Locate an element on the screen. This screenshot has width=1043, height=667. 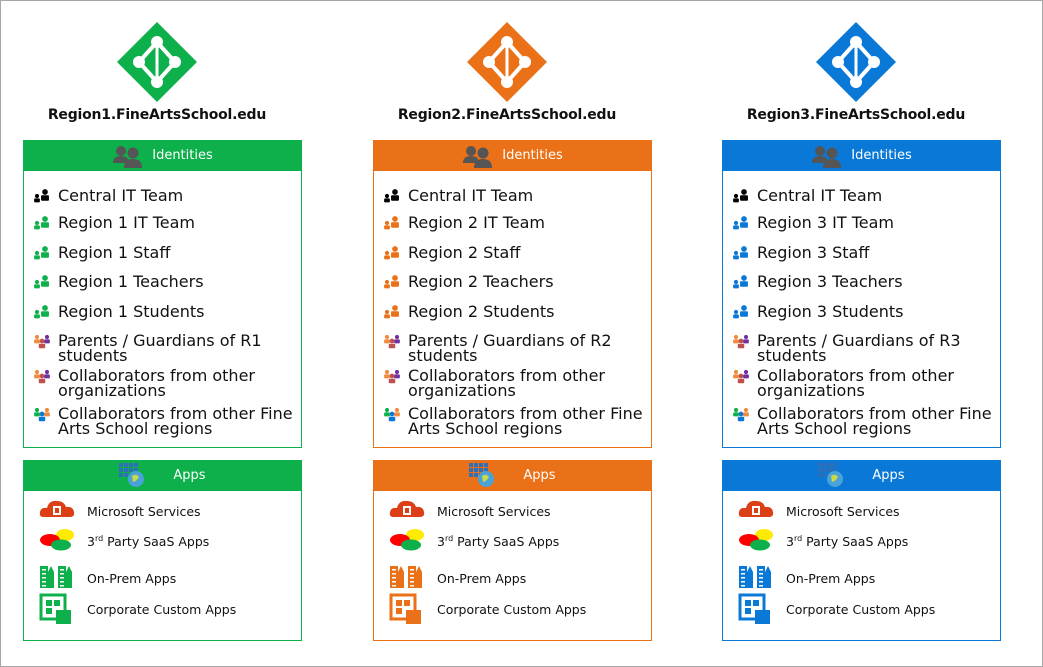
app-item: Corporate Custom Apps is located at coordinates (137, 609).